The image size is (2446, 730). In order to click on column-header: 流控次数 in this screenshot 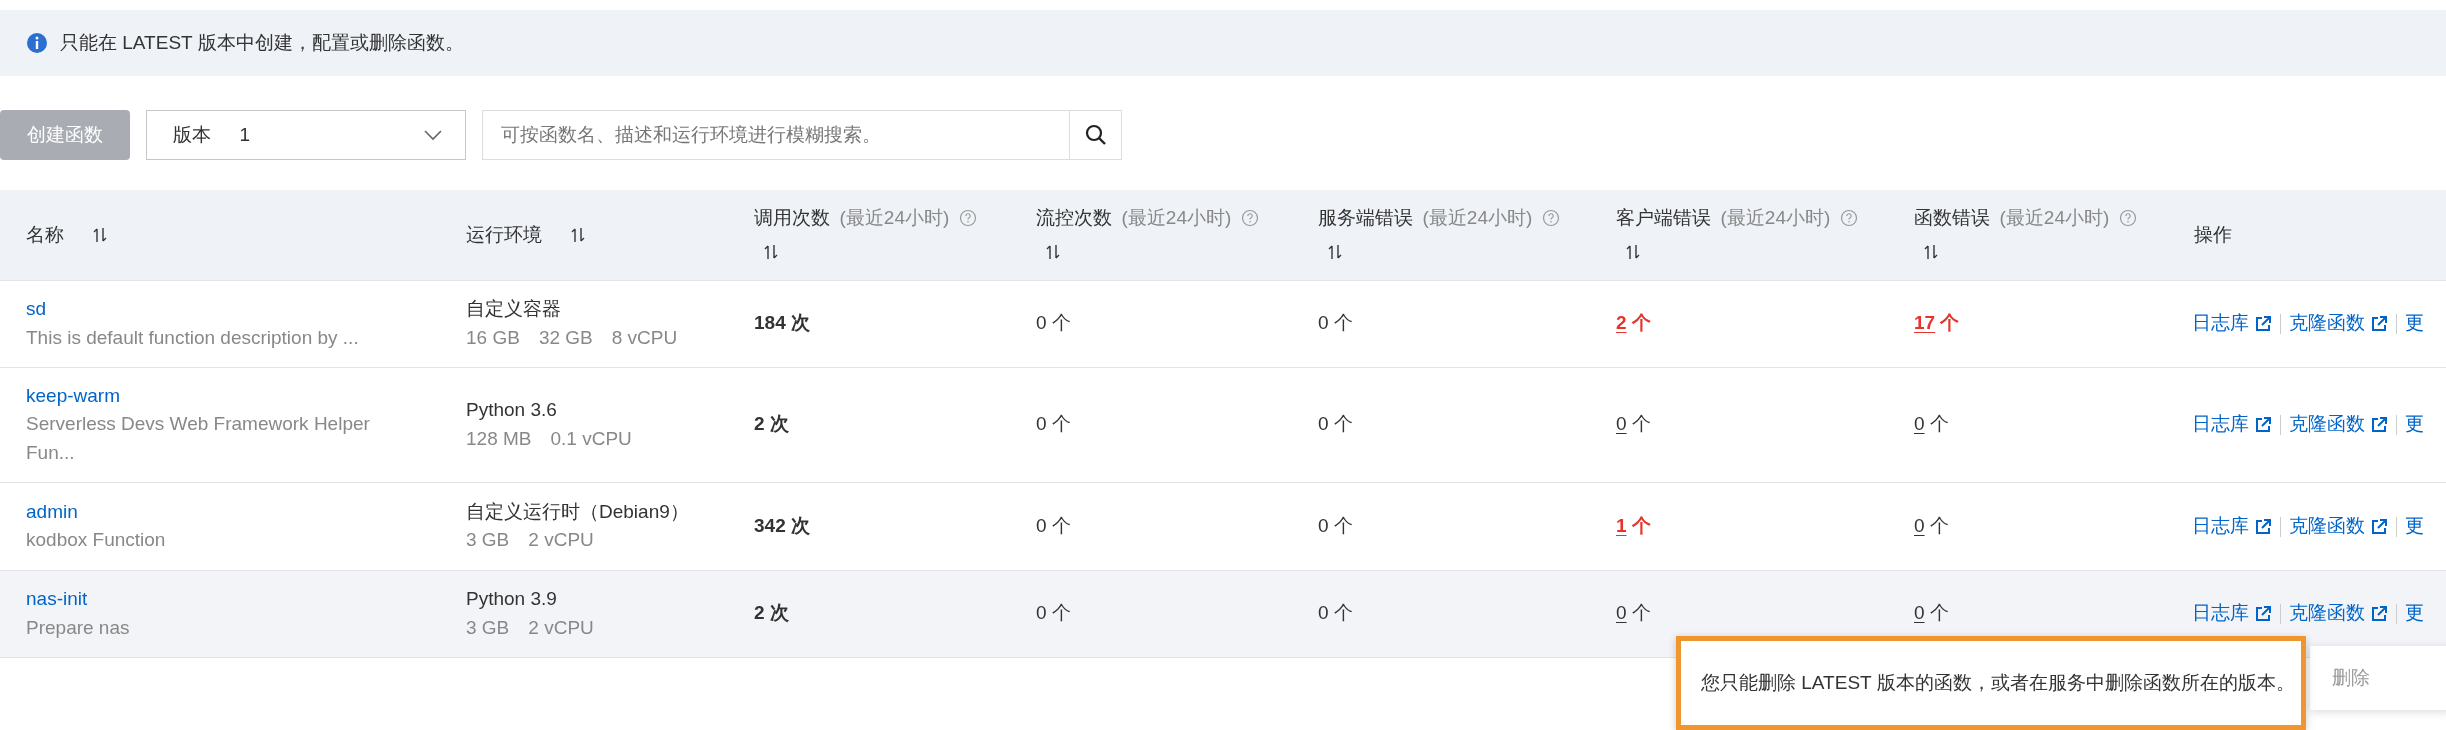, I will do `click(1074, 217)`.